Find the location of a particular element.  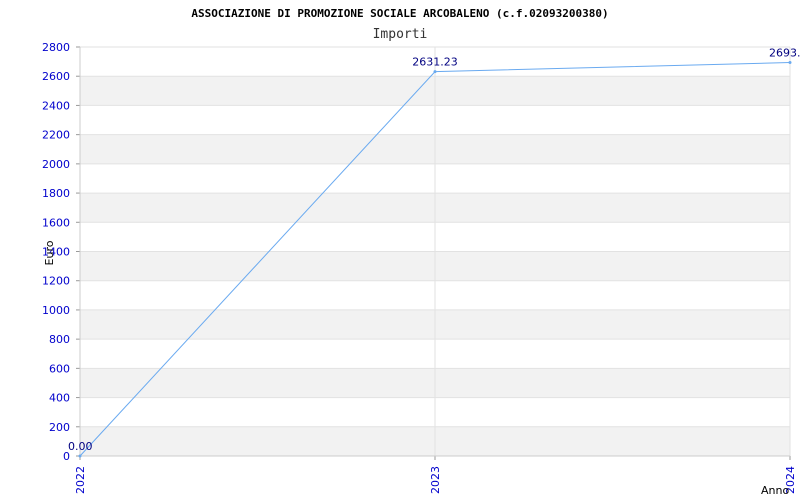

data-label: 0.00 is located at coordinates (80, 446).